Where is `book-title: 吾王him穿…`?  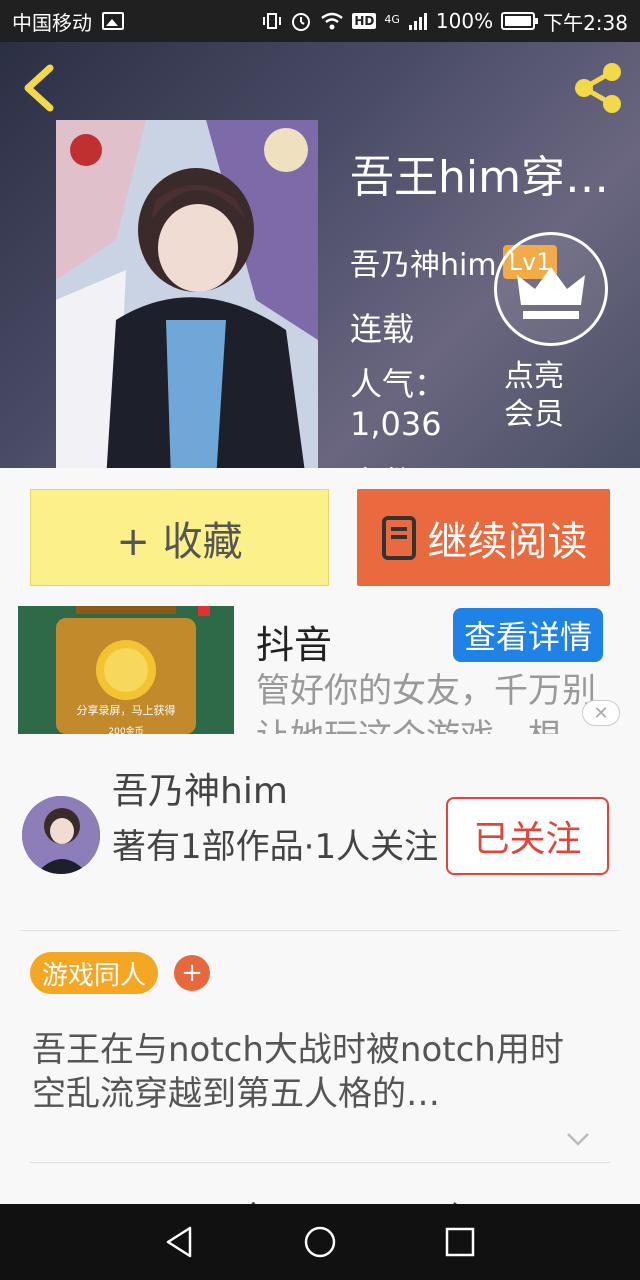 book-title: 吾王him穿… is located at coordinates (479, 177).